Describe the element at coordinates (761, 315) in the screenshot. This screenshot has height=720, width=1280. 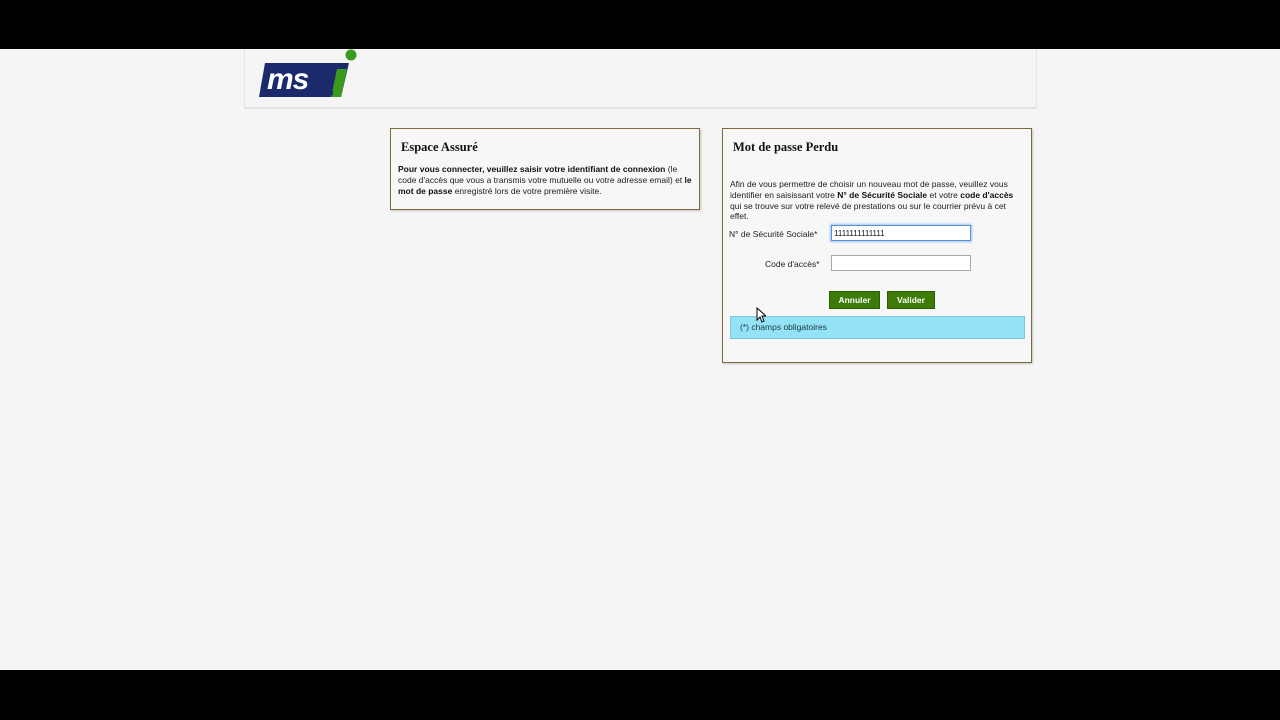
I see `mouse-pointer-icon` at that location.